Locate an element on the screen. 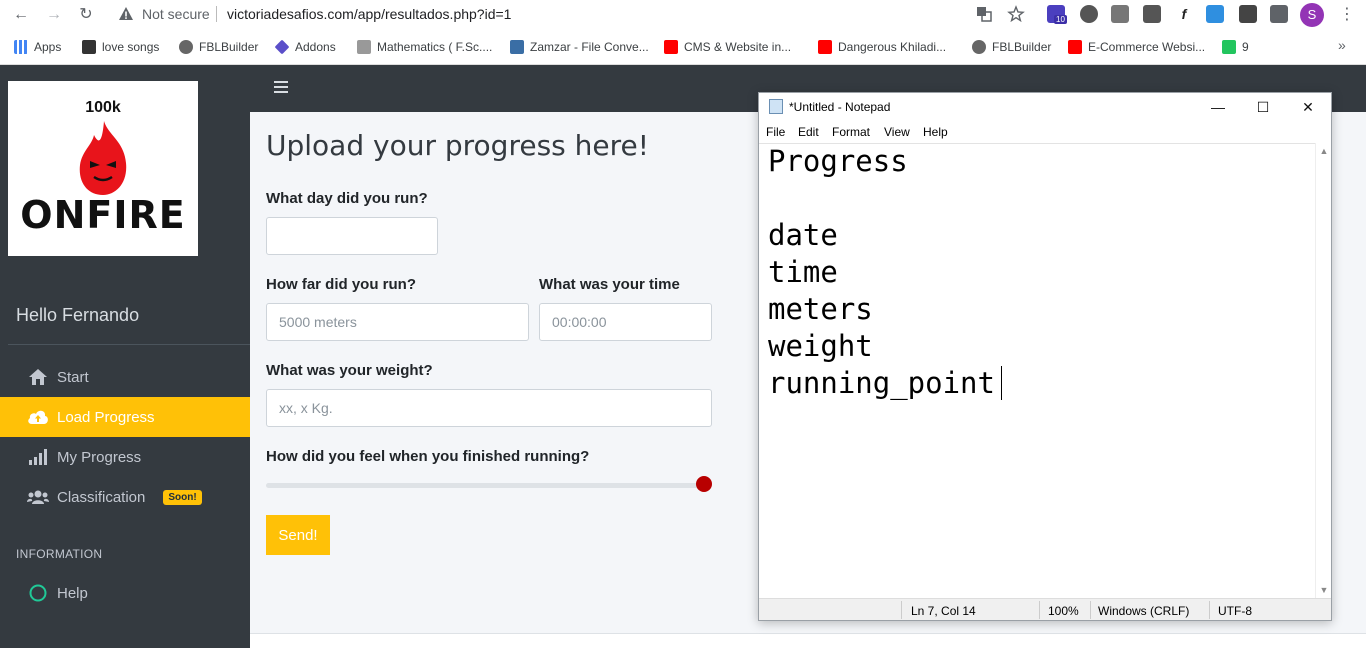 This screenshot has height=648, width=1366. weight-input: xx, x Kg. is located at coordinates (489, 408).